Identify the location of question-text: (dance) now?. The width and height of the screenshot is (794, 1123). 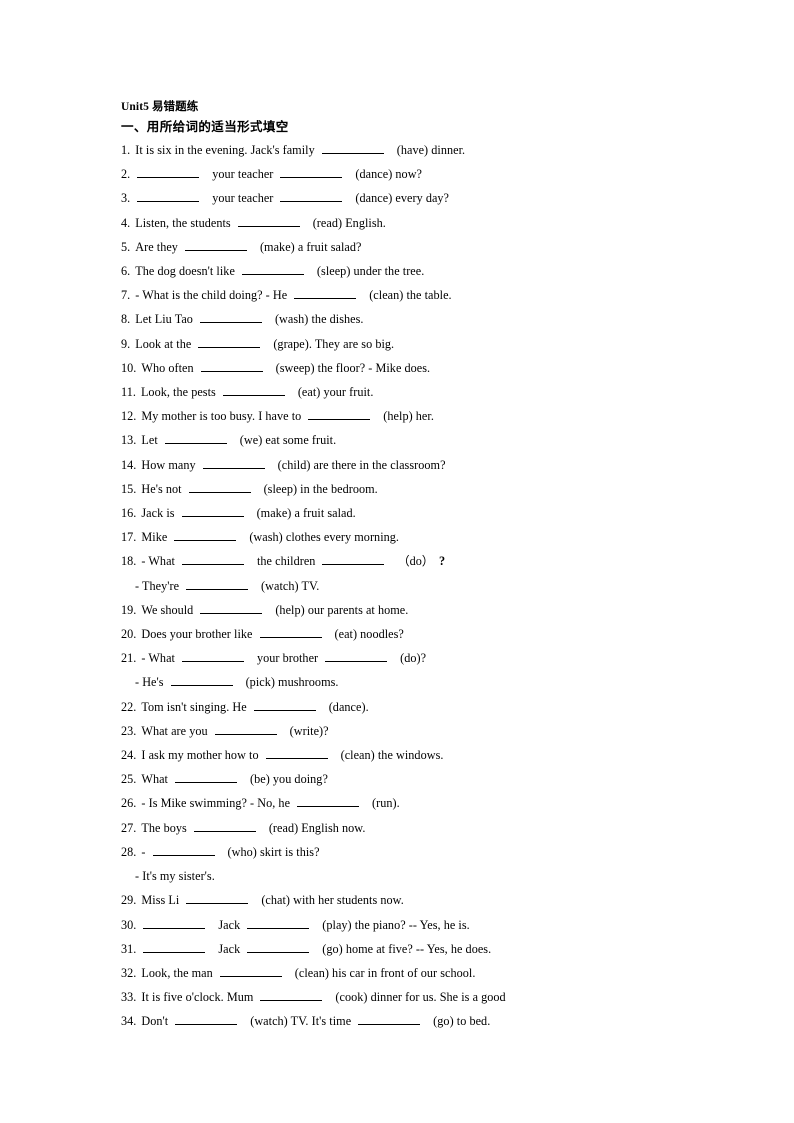
(388, 174).